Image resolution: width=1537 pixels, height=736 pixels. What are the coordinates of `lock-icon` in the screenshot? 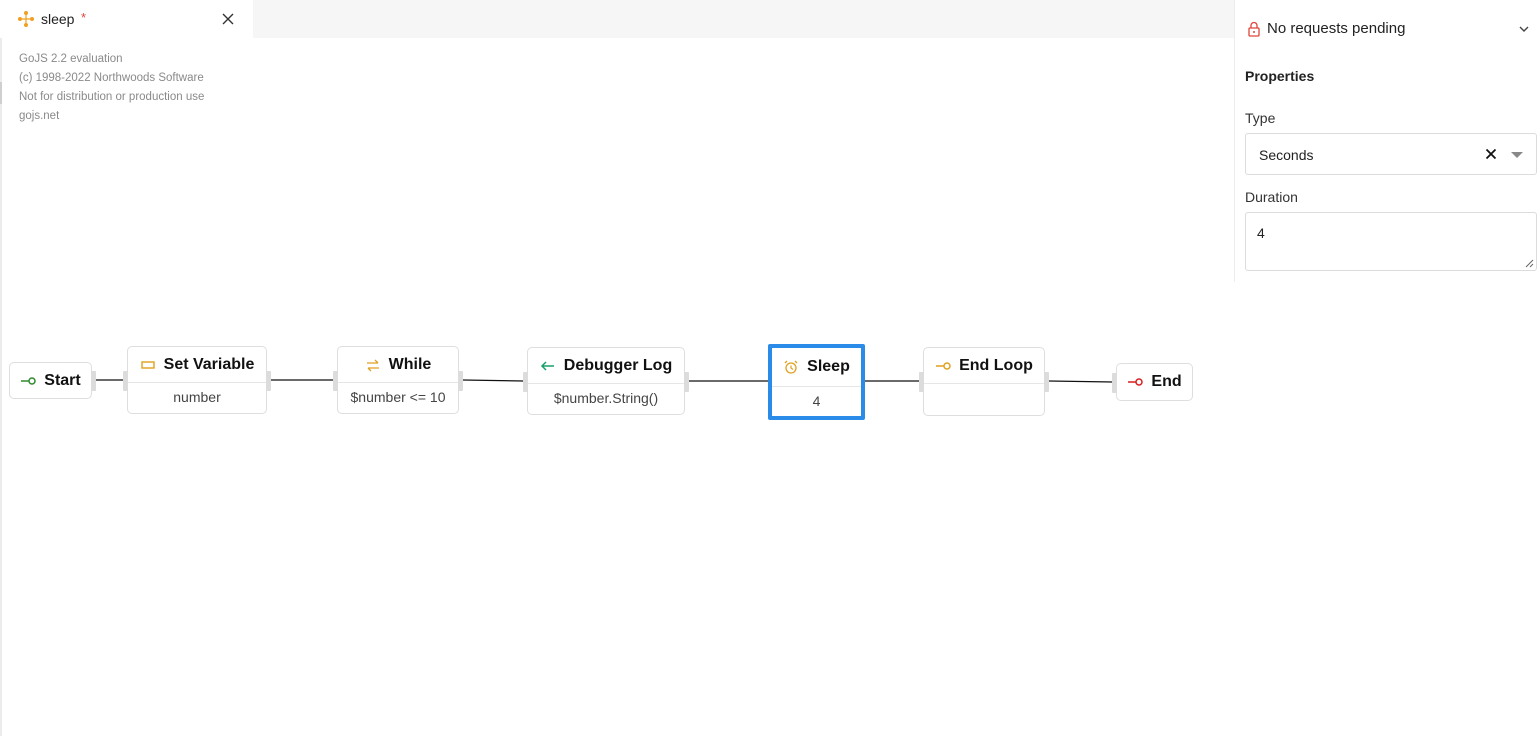 It's located at (1254, 29).